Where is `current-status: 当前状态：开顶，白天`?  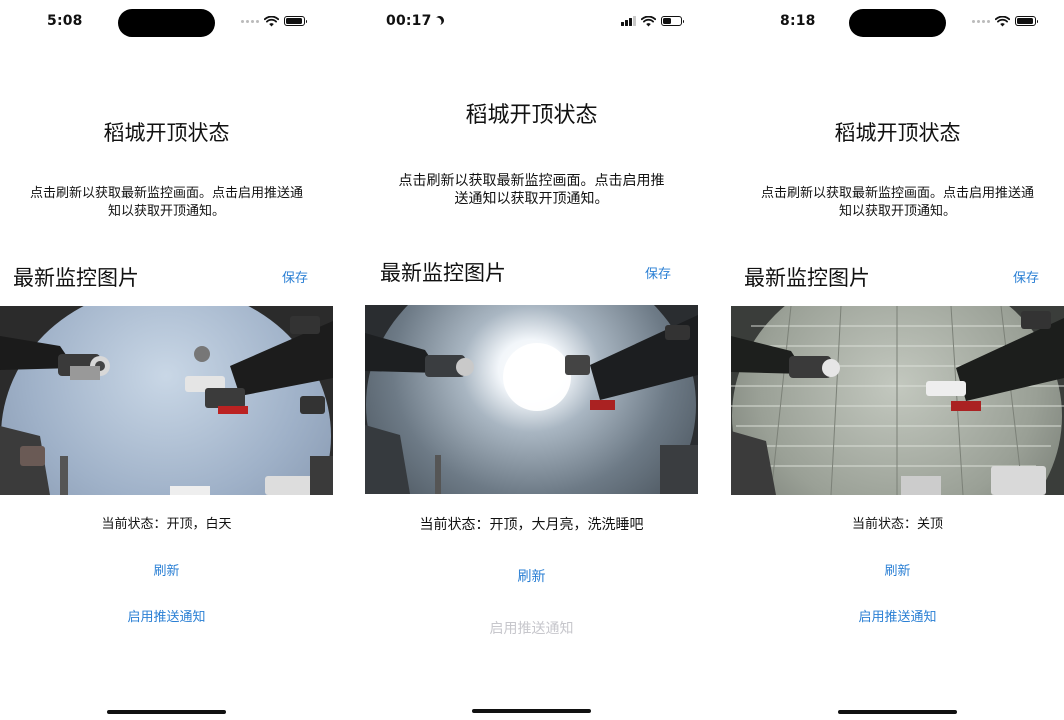 current-status: 当前状态：开顶，白天 is located at coordinates (166, 522).